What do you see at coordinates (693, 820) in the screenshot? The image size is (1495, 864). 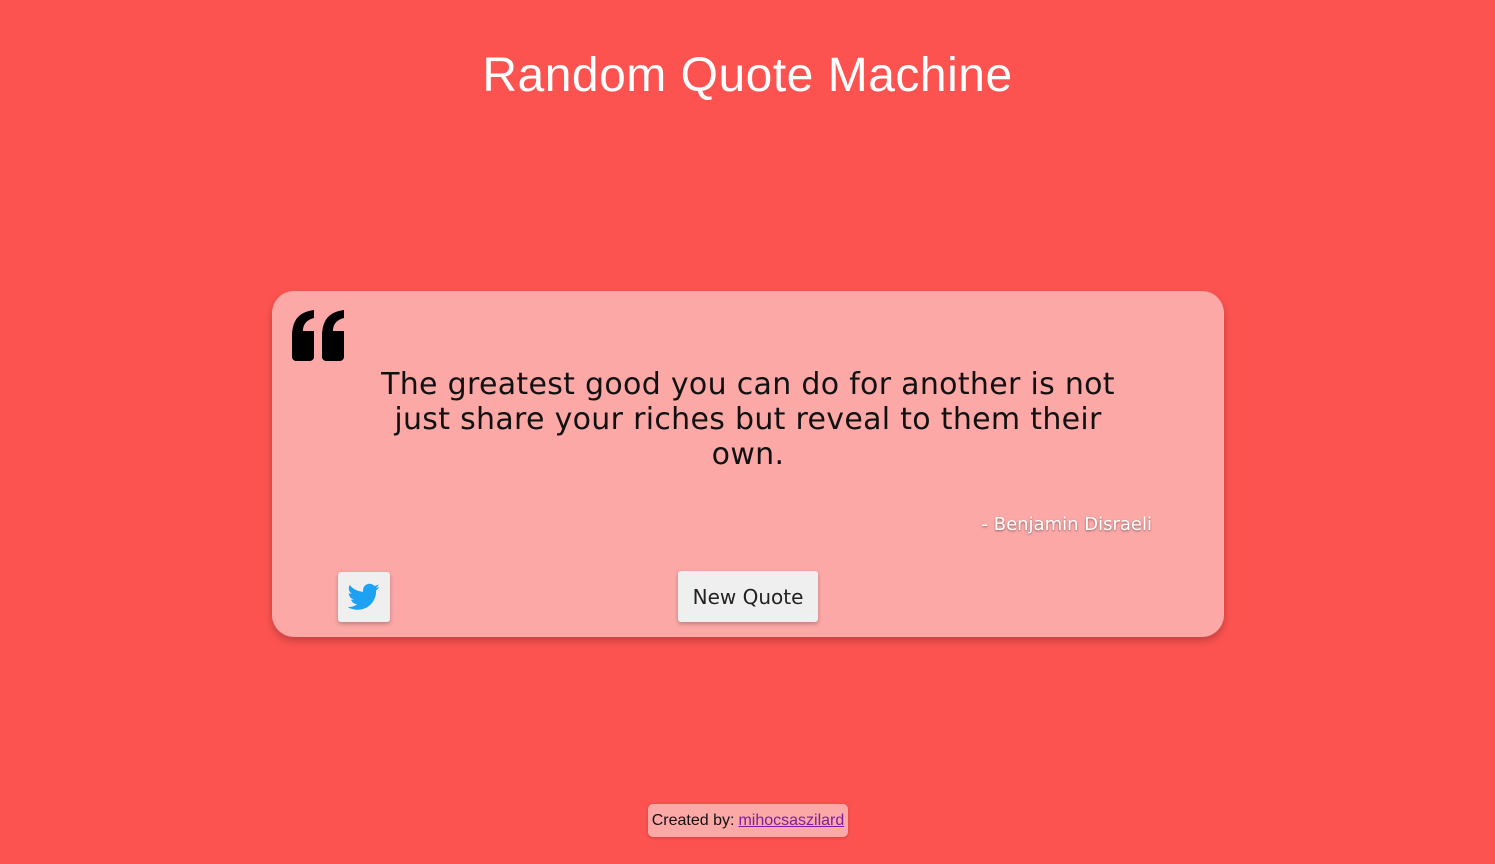 I see `footer-prefix: Created by:` at bounding box center [693, 820].